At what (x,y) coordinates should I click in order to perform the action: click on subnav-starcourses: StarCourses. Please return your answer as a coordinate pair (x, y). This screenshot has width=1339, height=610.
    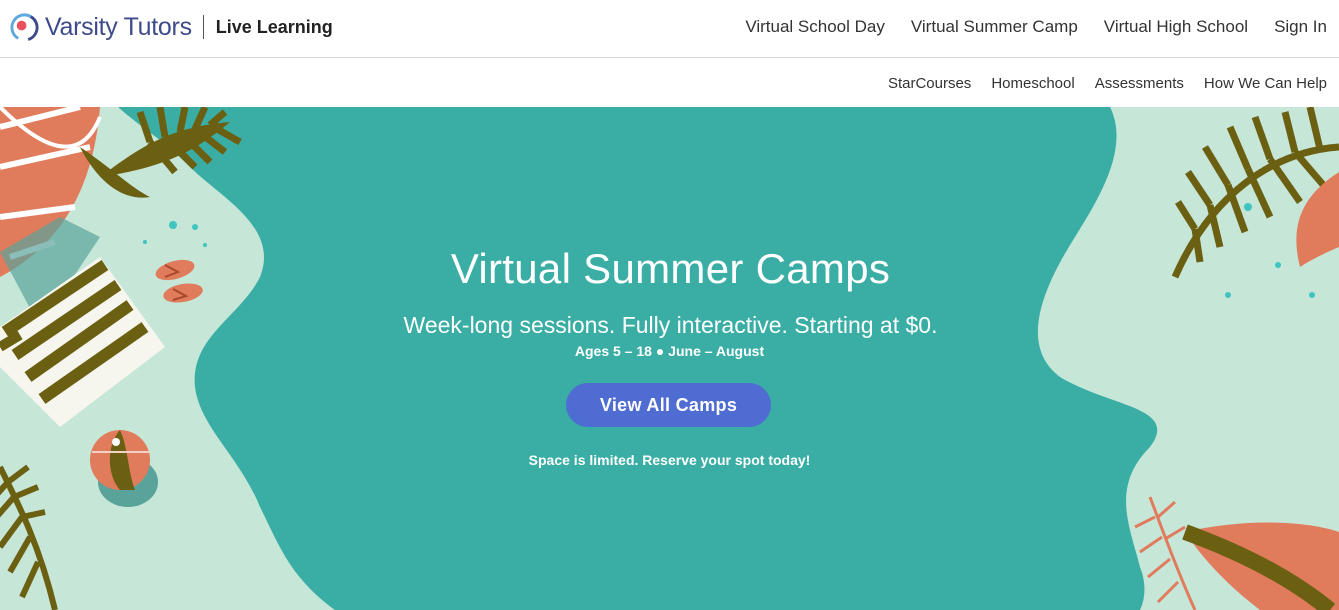
    Looking at the image, I should click on (929, 84).